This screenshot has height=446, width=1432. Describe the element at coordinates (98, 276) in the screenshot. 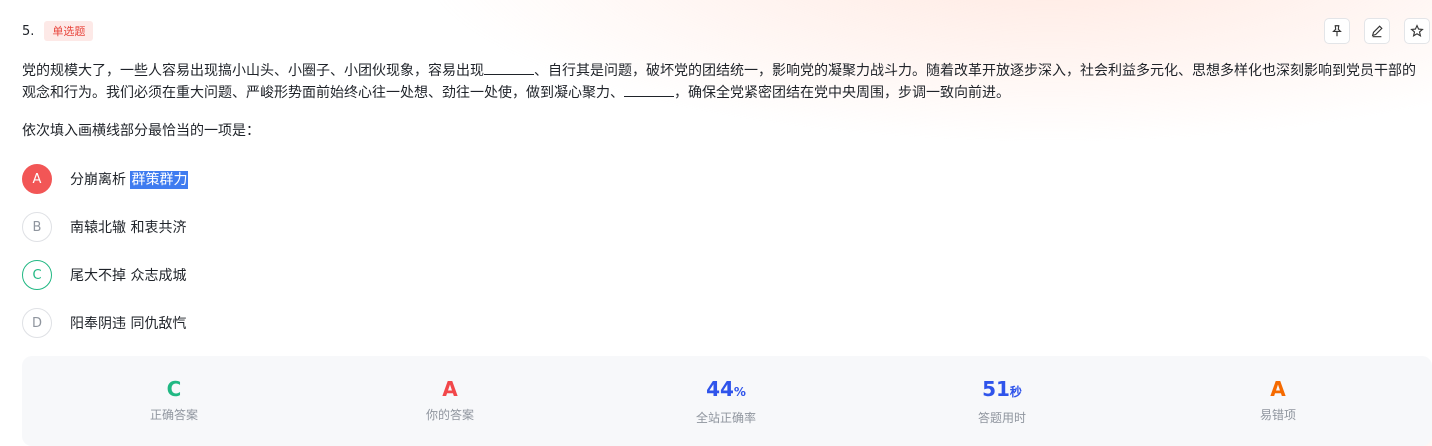

I see `option-text-part1: 尾大不掉` at that location.